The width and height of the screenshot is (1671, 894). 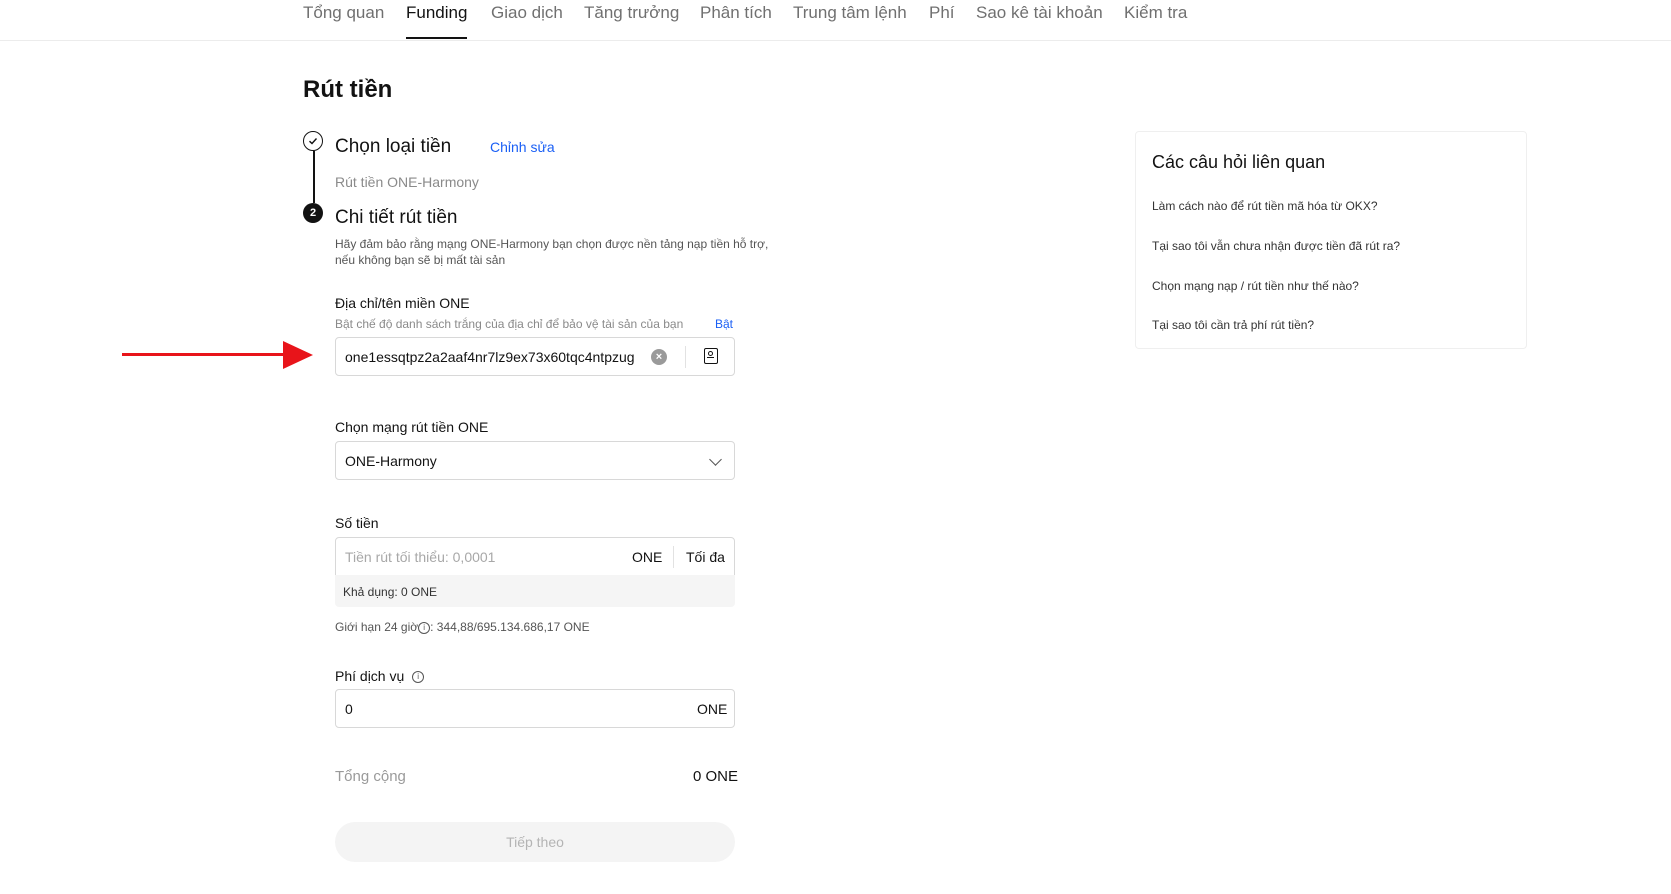 I want to click on fee-label-row: Phí dịch vụ i, so click(x=380, y=676).